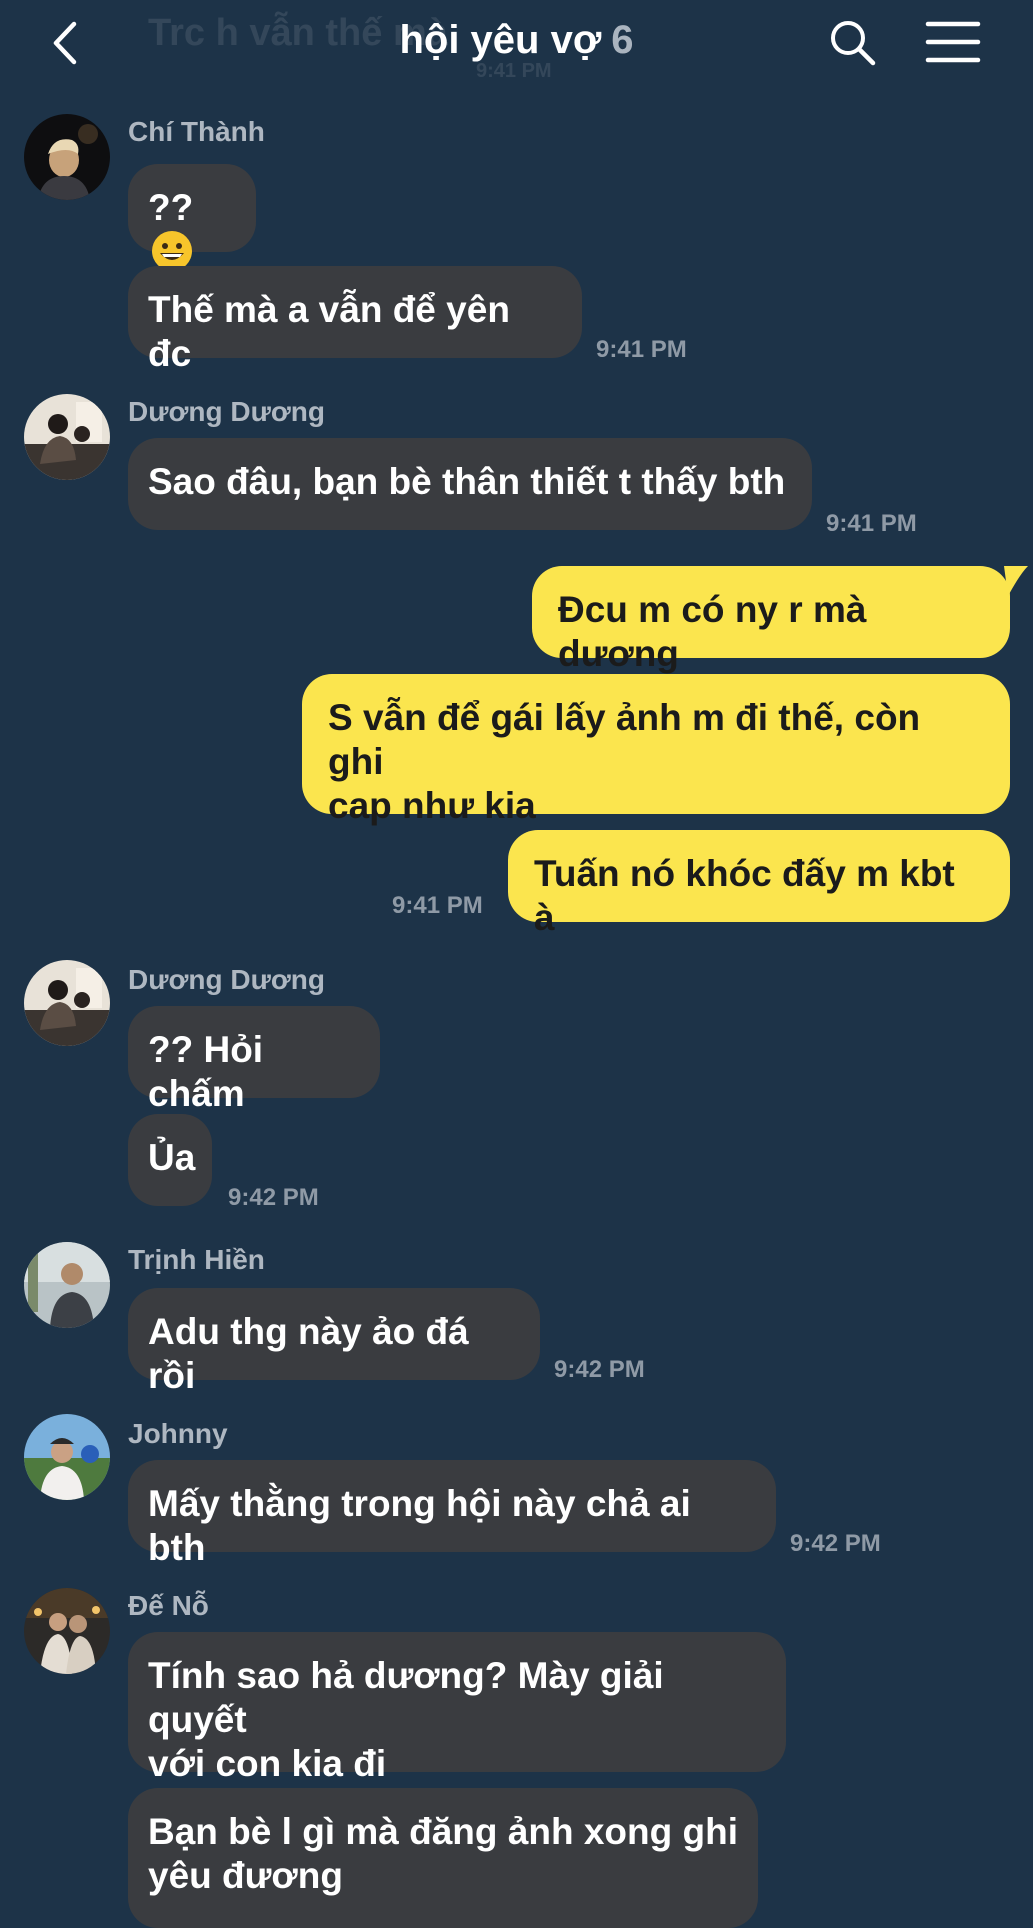 The image size is (1033, 1928). I want to click on outgoing-message-bubble: Tuấn nó khóc đấy m kbt à, so click(759, 884).